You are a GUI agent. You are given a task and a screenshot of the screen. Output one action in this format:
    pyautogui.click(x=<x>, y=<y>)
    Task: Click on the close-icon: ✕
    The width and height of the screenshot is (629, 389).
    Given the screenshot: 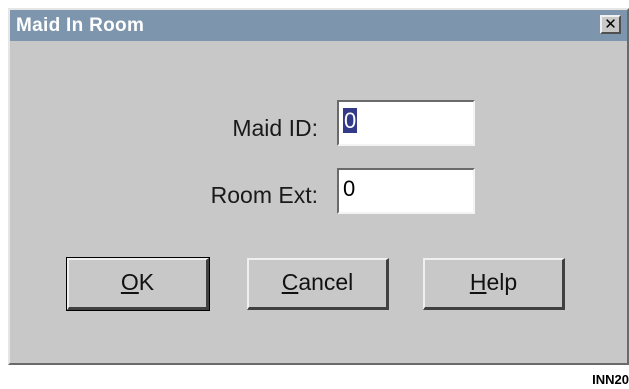 What is the action you would take?
    pyautogui.click(x=610, y=24)
    